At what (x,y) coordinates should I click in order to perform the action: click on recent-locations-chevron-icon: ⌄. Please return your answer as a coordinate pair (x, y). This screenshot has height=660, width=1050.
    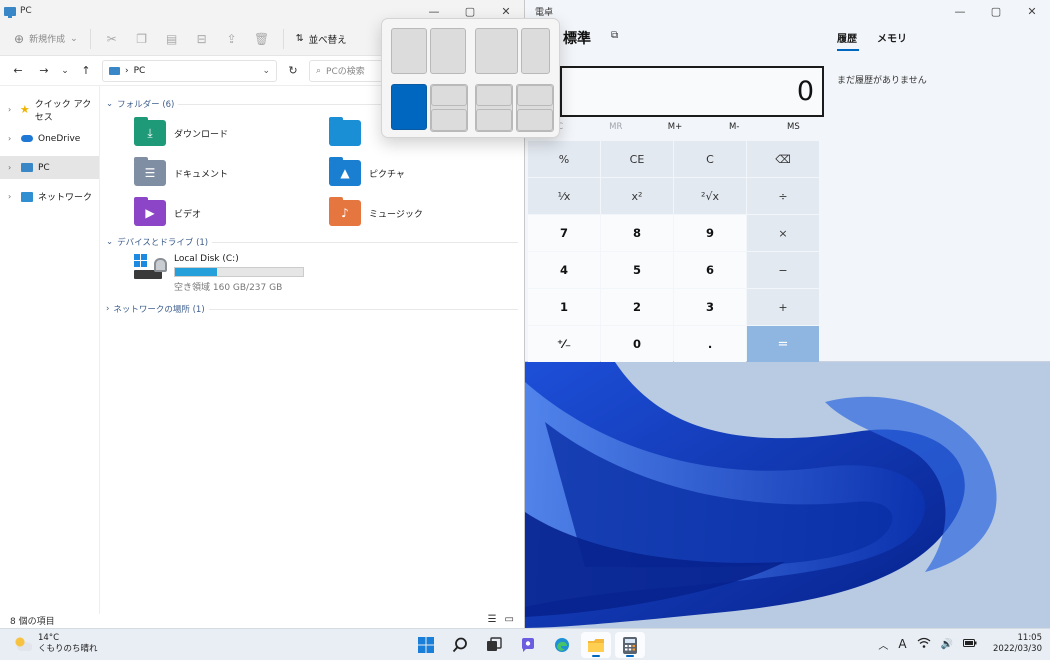
    Looking at the image, I should click on (65, 71).